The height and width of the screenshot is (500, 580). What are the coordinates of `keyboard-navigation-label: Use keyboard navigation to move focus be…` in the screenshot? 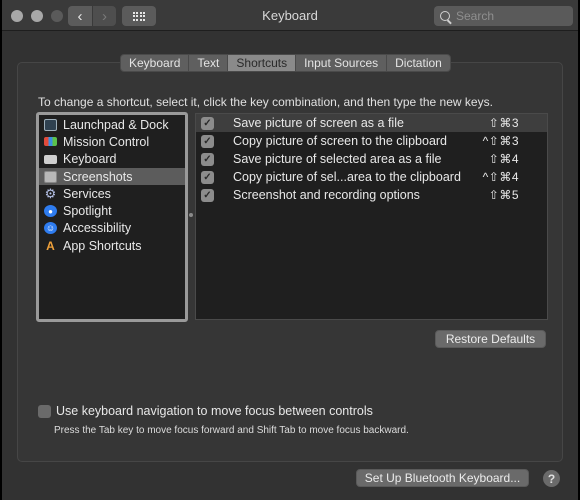 It's located at (214, 411).